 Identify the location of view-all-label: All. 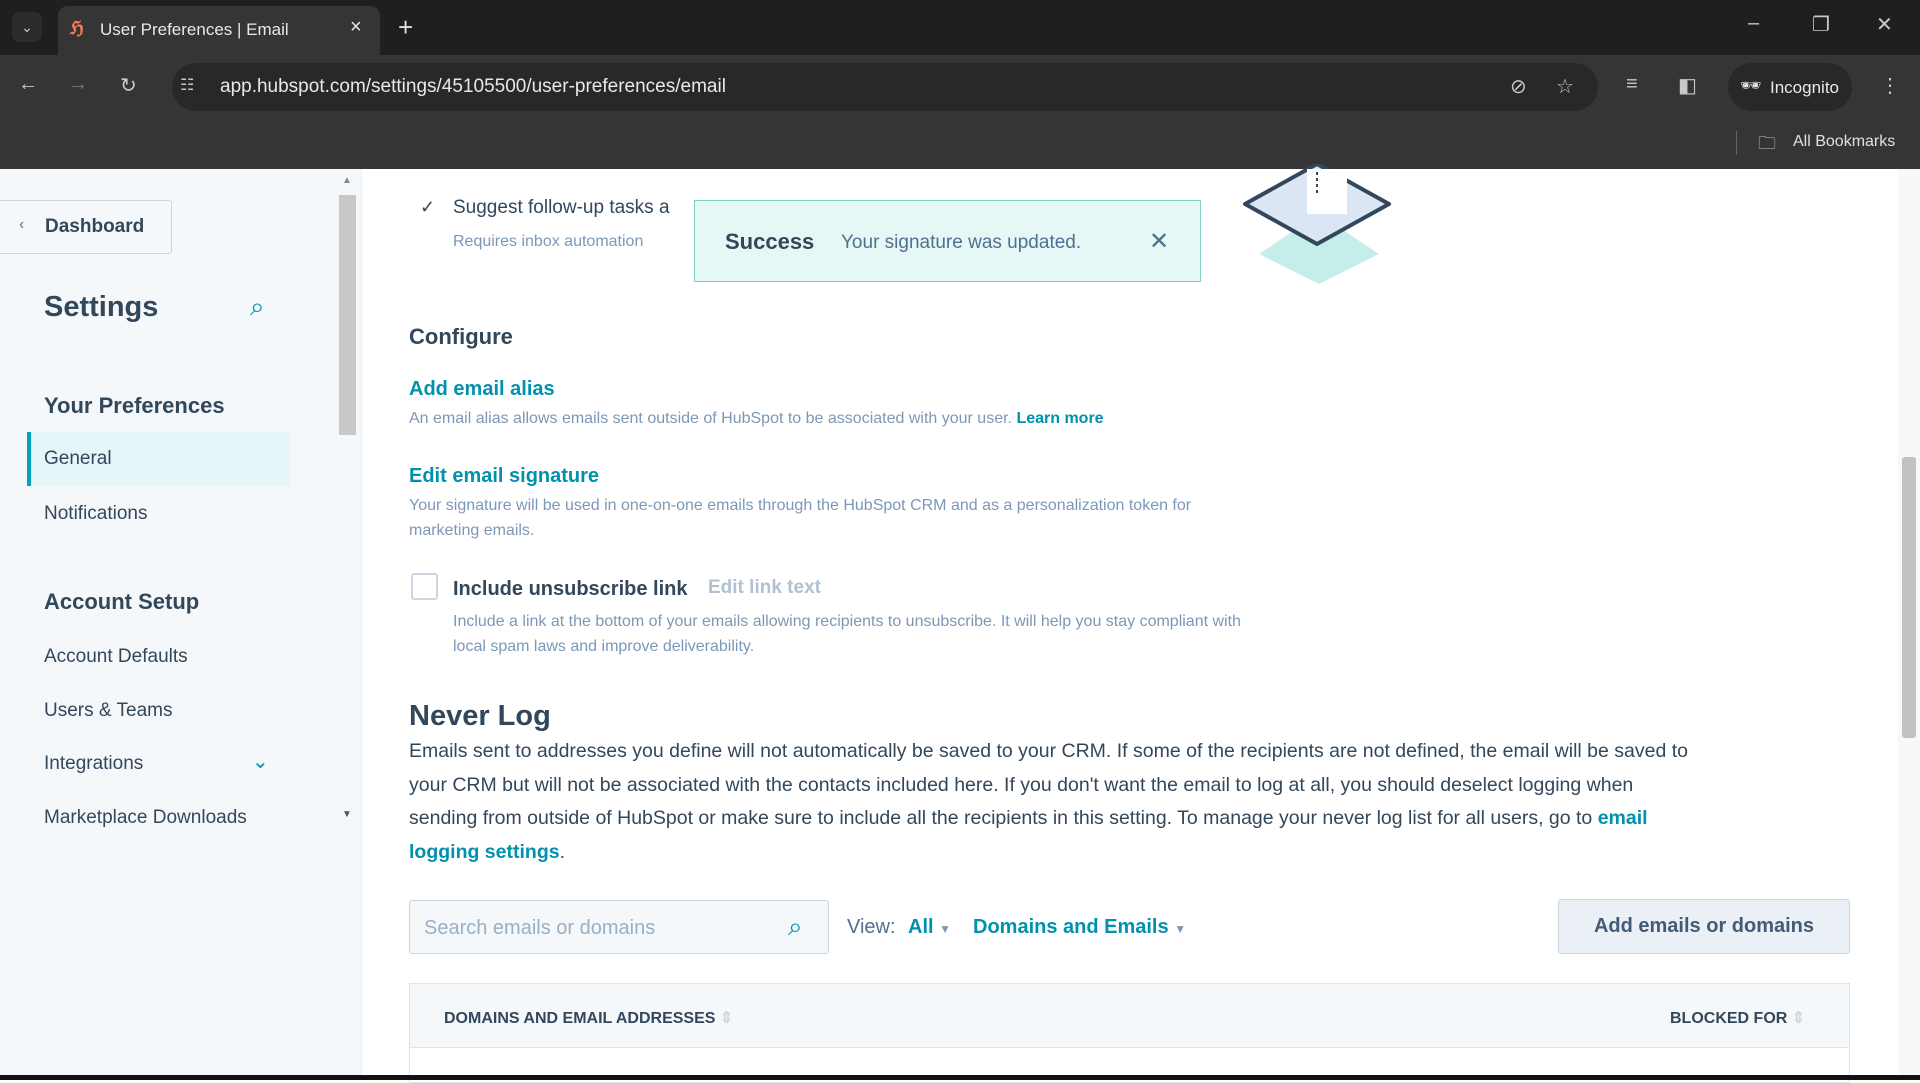
(921, 927).